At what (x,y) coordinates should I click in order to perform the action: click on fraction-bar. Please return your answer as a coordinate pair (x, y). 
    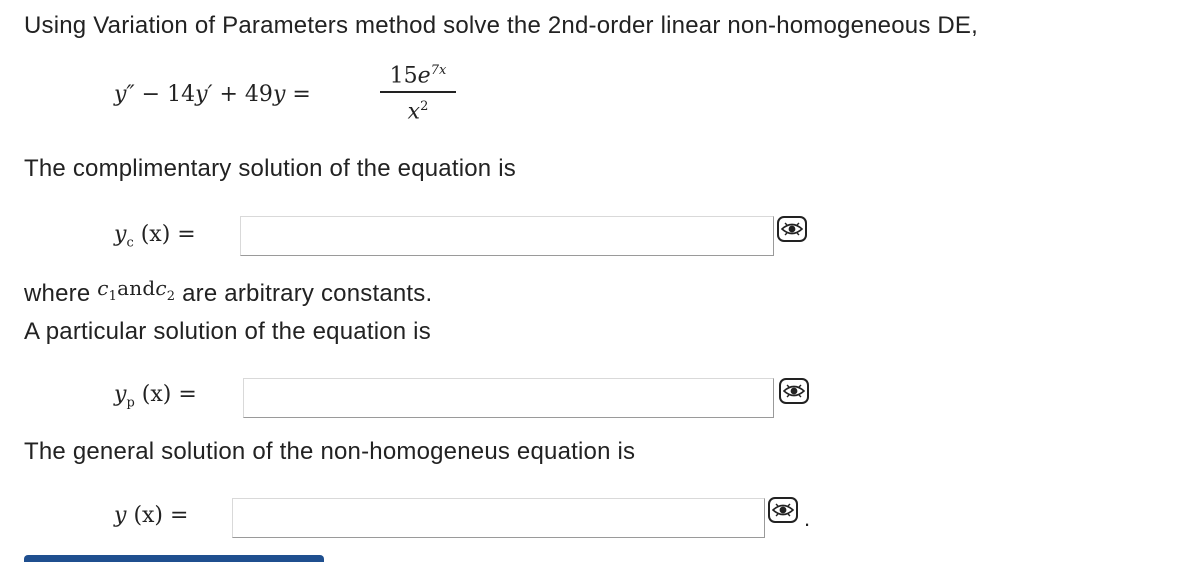
    Looking at the image, I should click on (418, 92).